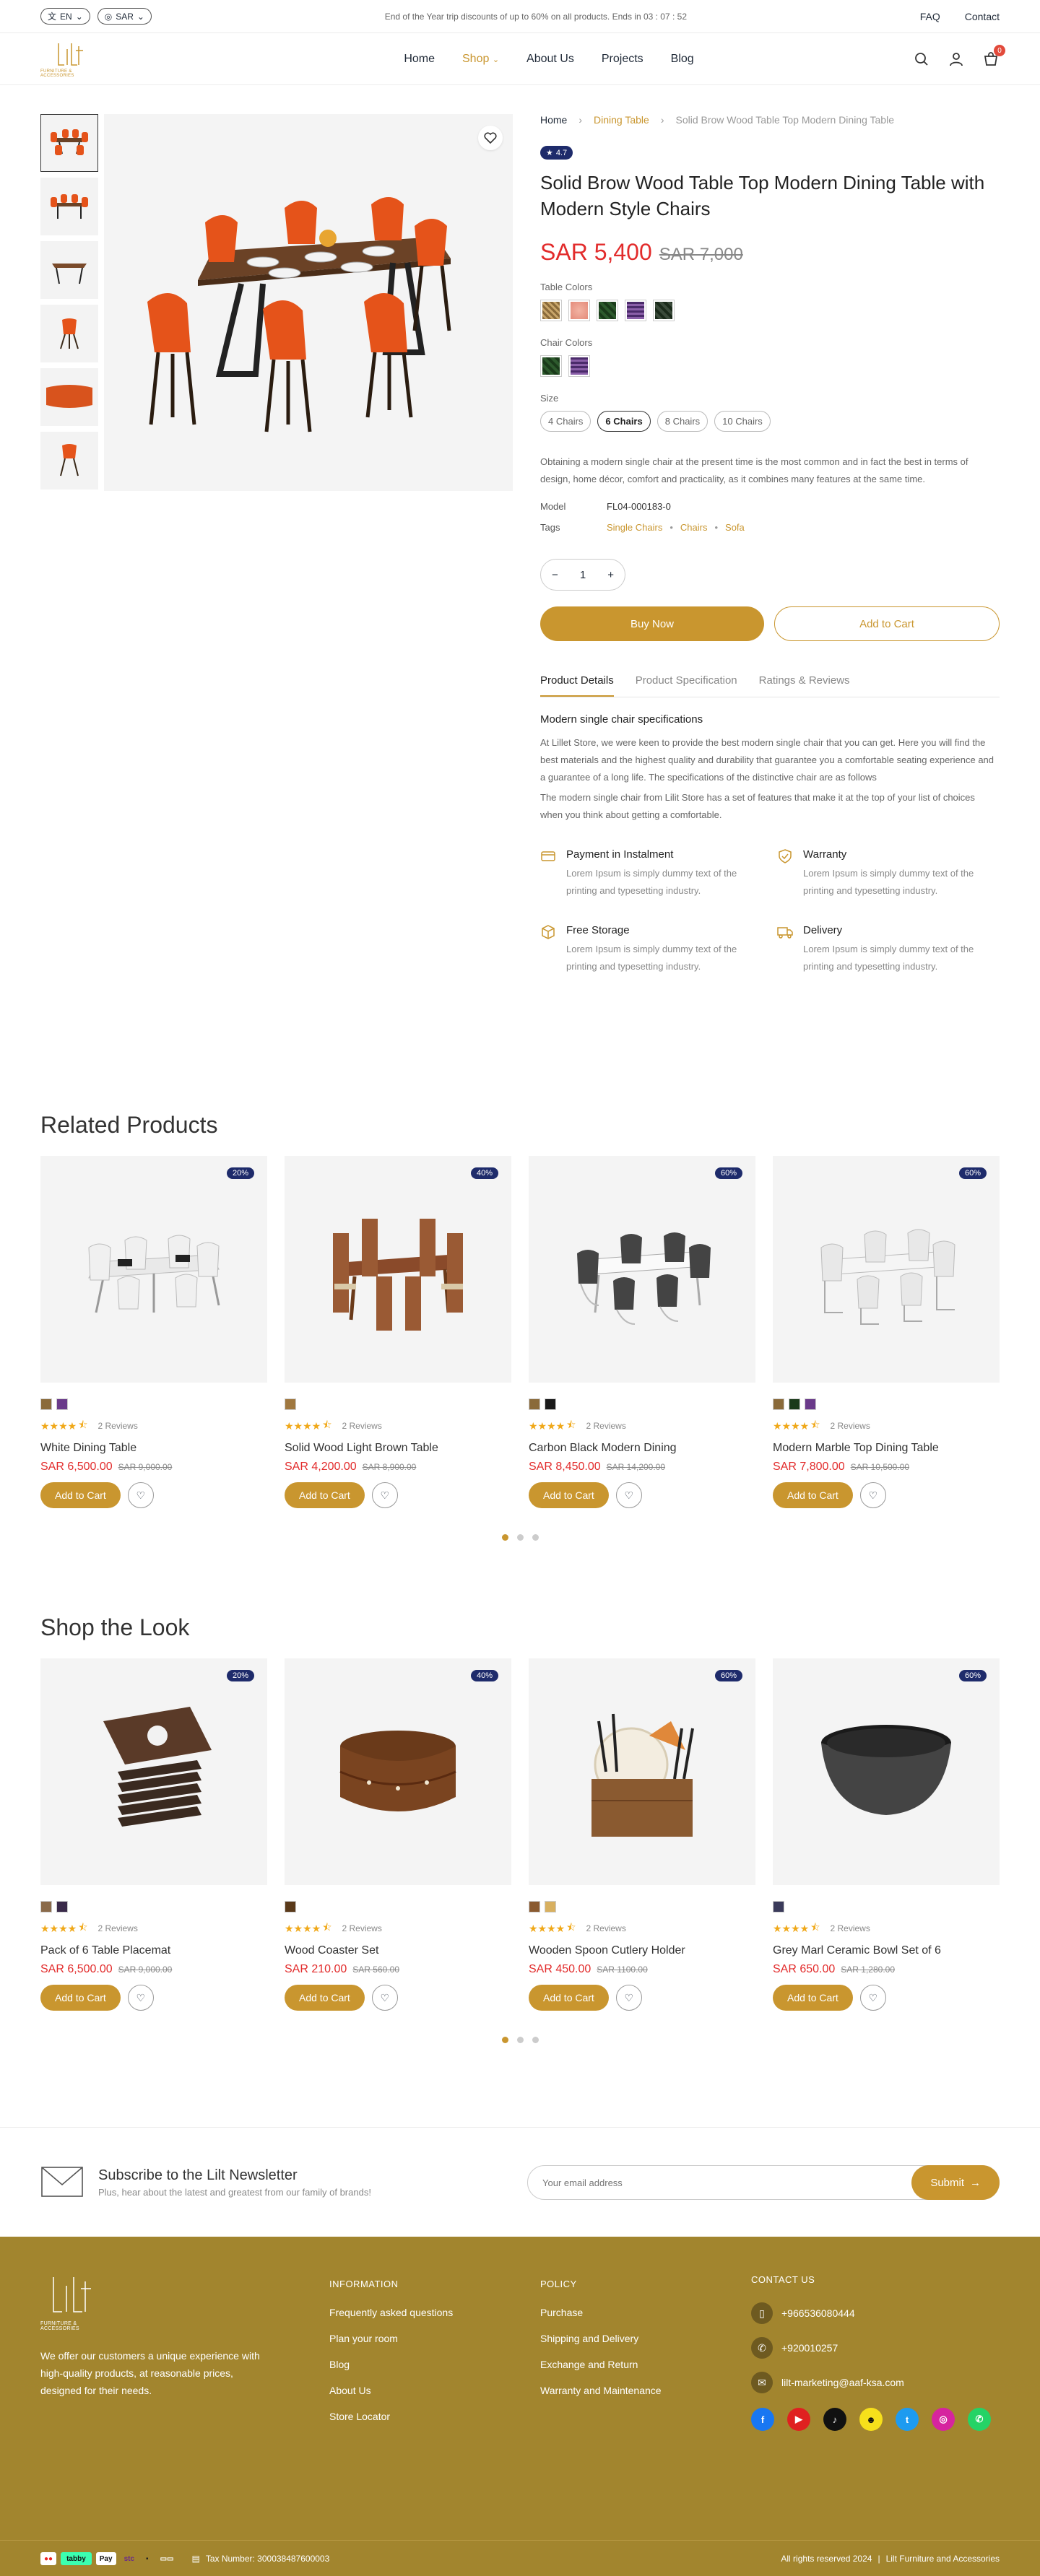 The image size is (1040, 2576). Describe the element at coordinates (634, 527) in the screenshot. I see `tag-link: Single Chairs` at that location.